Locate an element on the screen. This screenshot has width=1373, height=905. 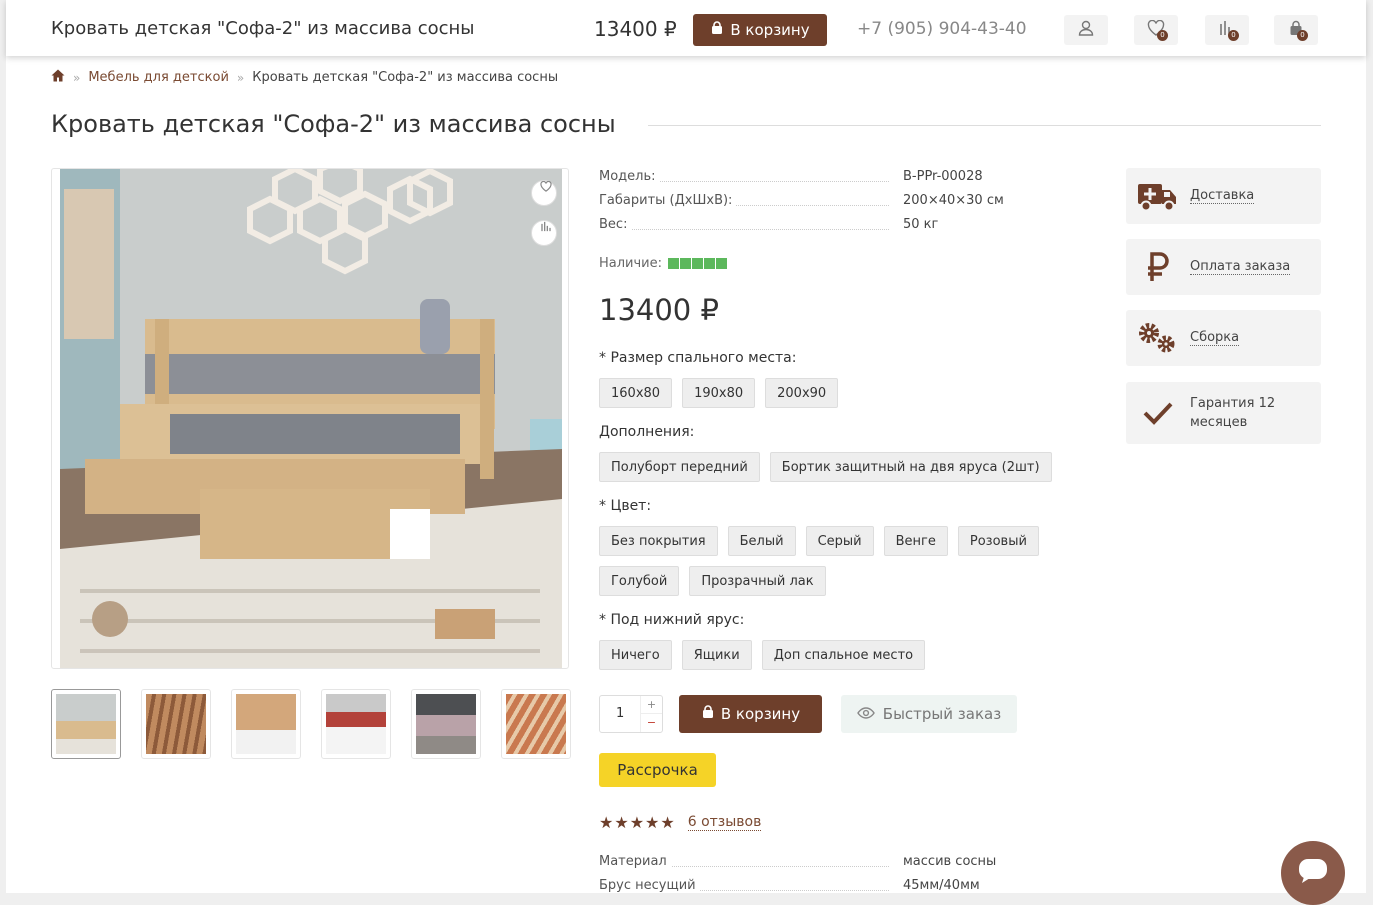
account-button is located at coordinates (1086, 30).